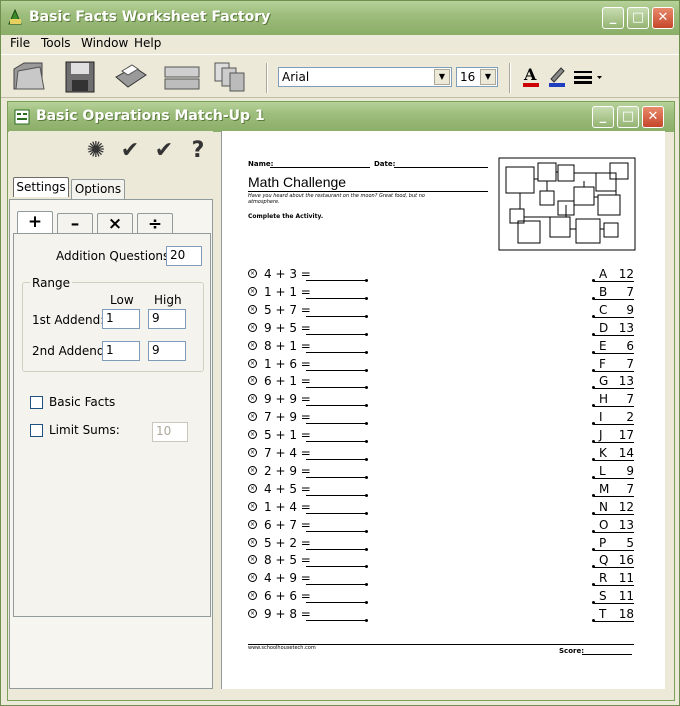 This screenshot has width=680, height=706. I want to click on answer-letter: F, so click(602, 364).